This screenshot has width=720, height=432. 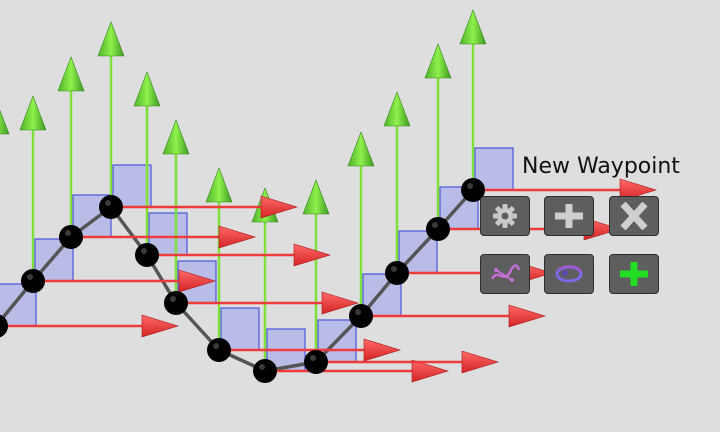 I want to click on orbit-icon, so click(x=569, y=274).